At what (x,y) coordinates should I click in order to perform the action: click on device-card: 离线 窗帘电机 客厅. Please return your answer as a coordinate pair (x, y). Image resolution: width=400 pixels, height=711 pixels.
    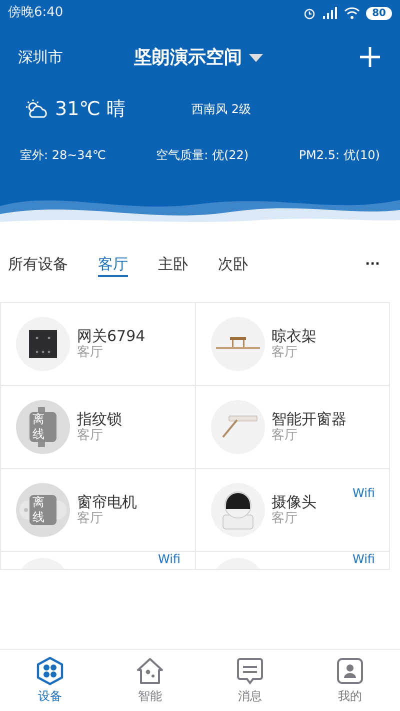
    Looking at the image, I should click on (98, 510).